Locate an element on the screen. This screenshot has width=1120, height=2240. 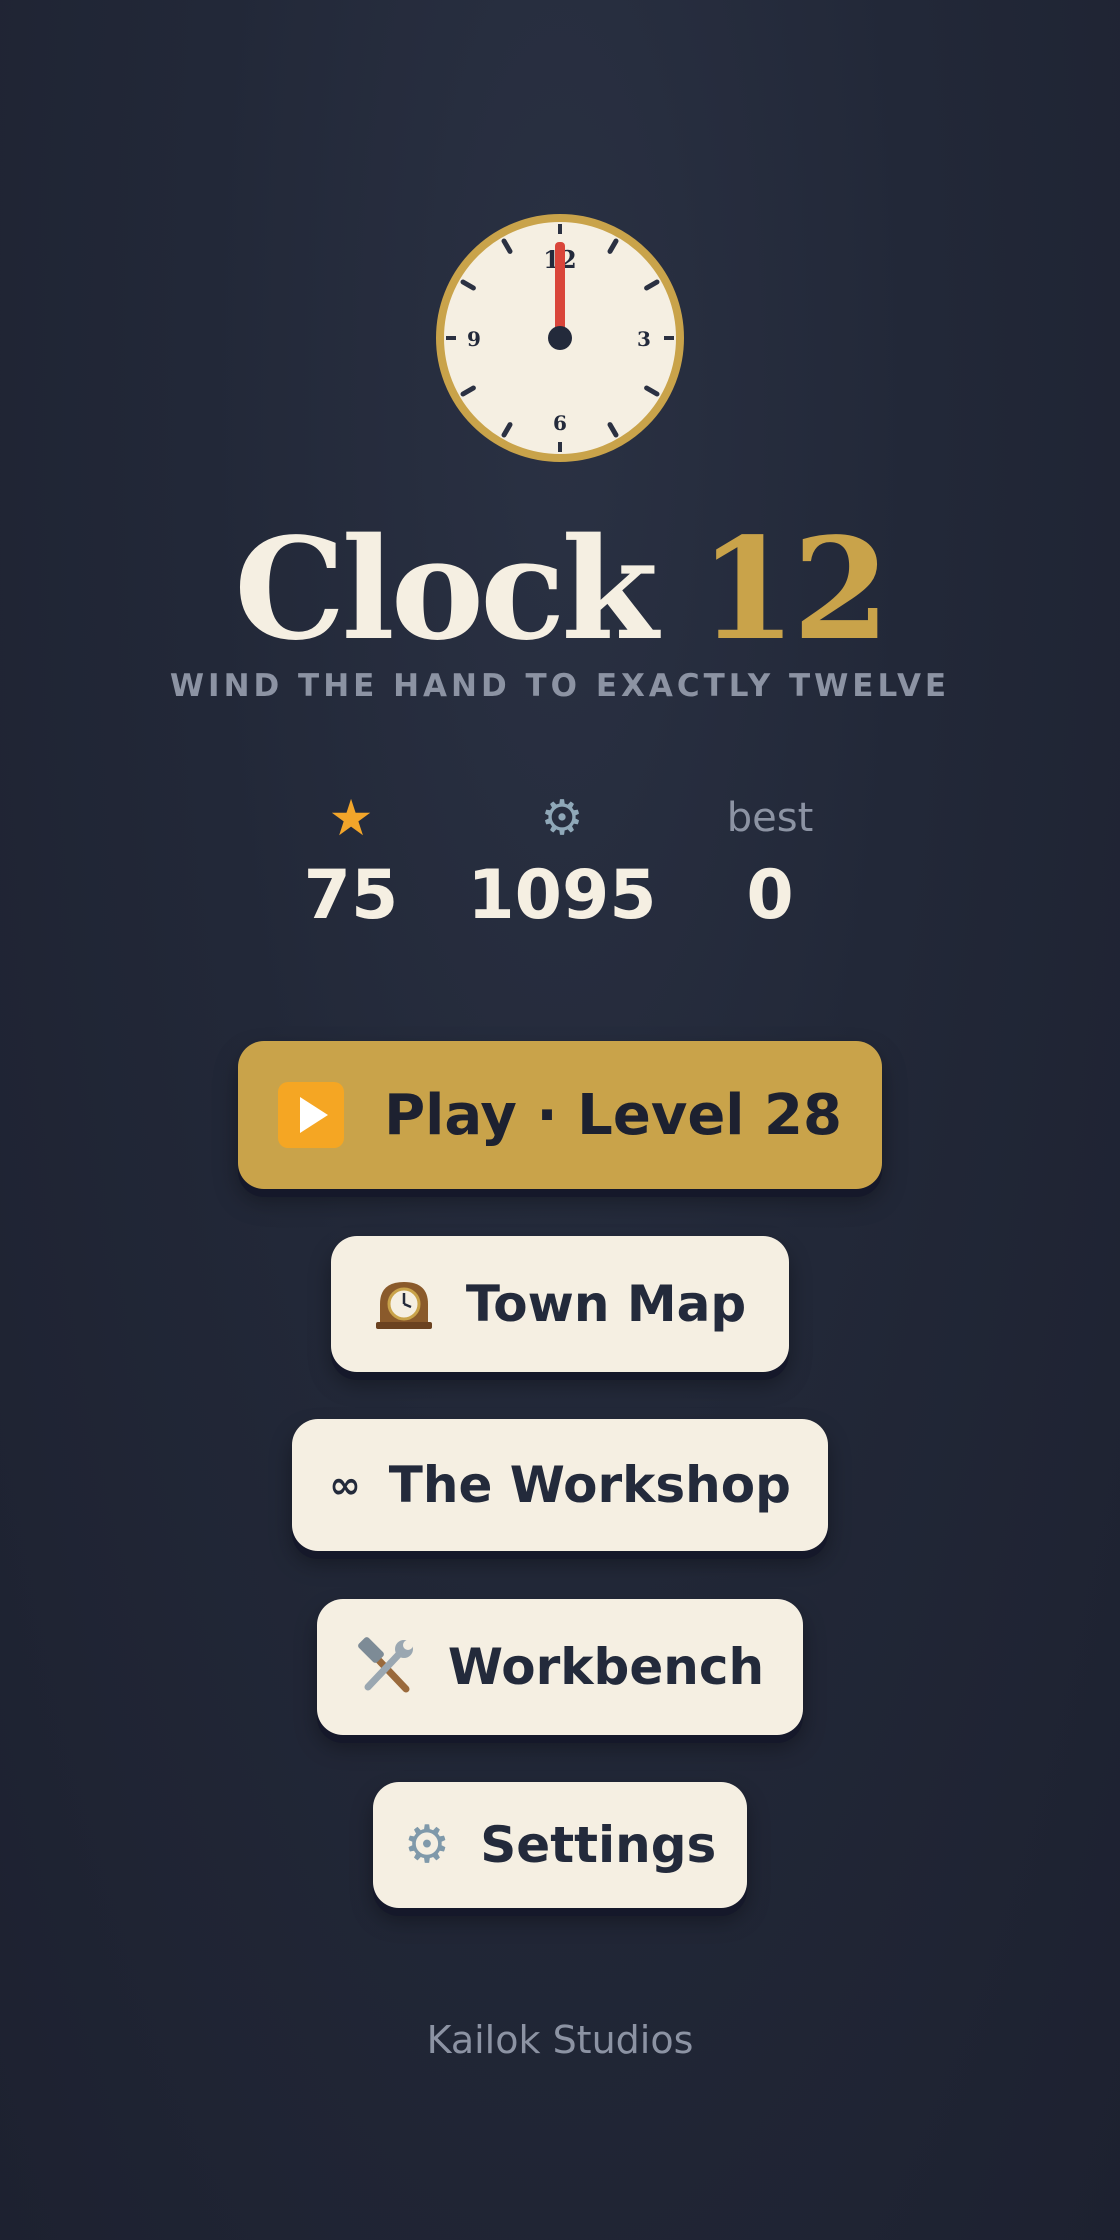
hammer-wrench-icon is located at coordinates (386, 1667).